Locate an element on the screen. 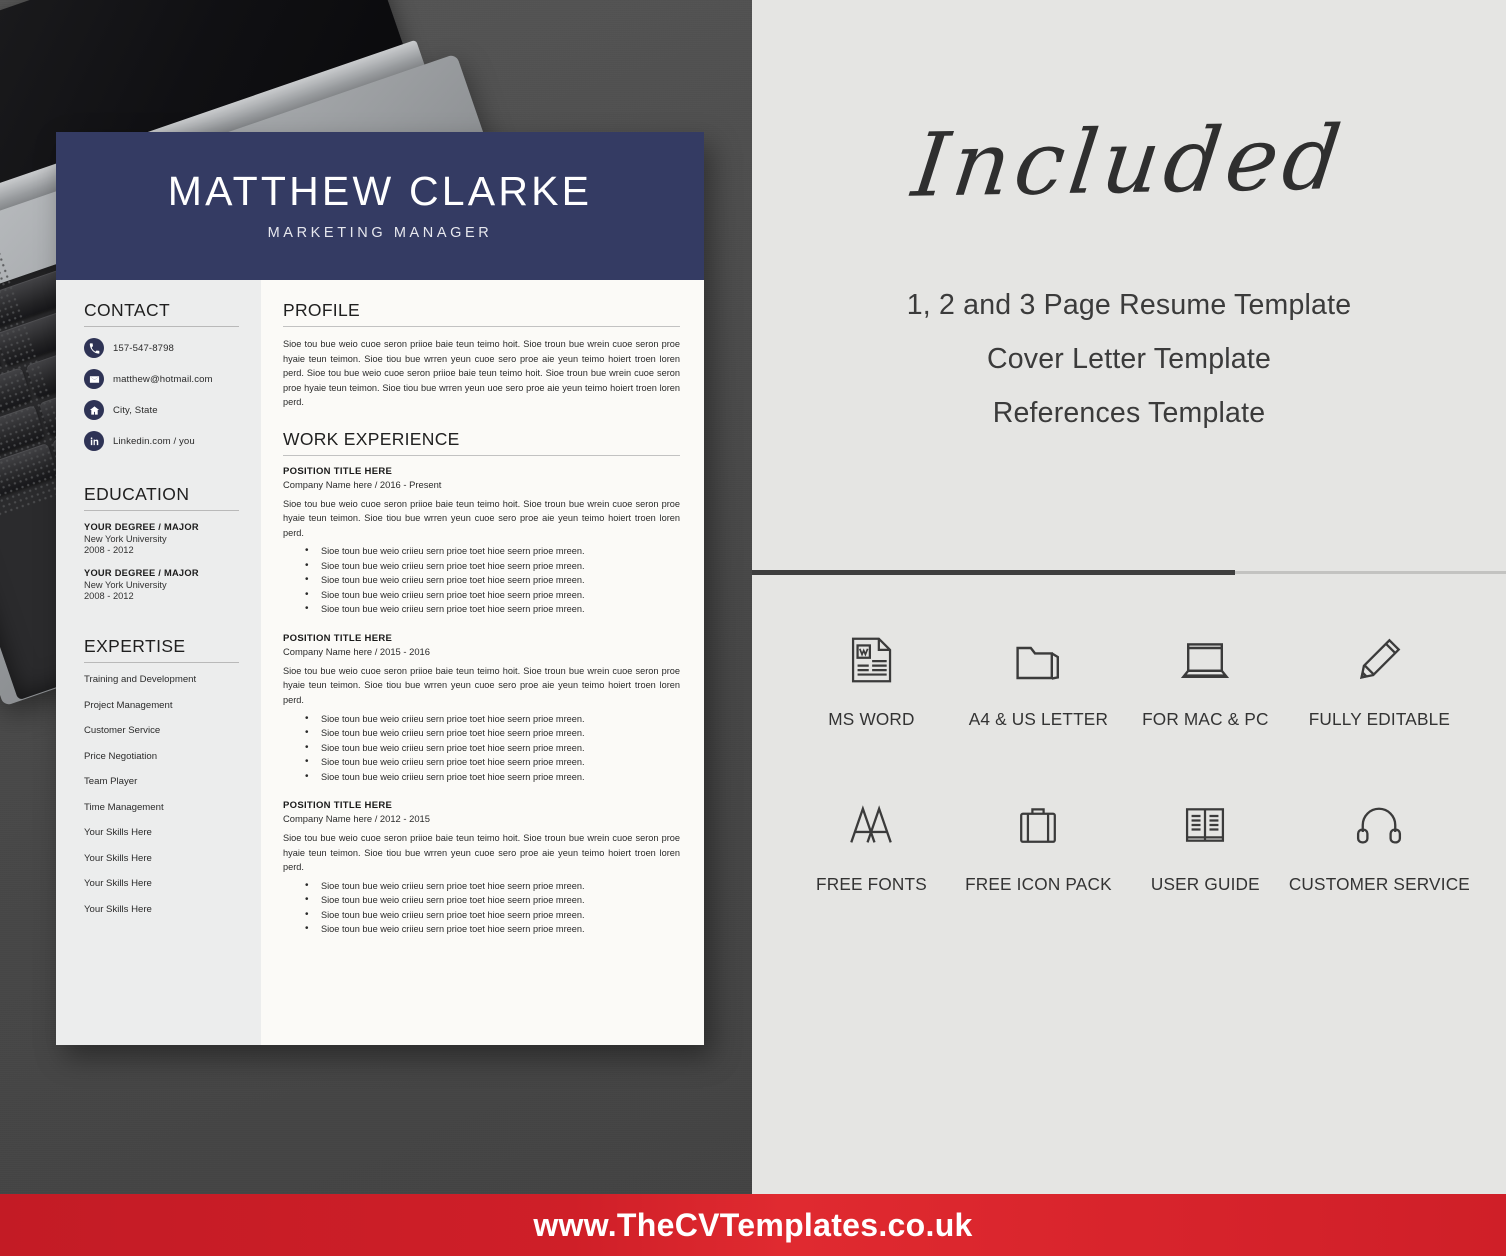 The height and width of the screenshot is (1256, 1506). home-icon is located at coordinates (94, 410).